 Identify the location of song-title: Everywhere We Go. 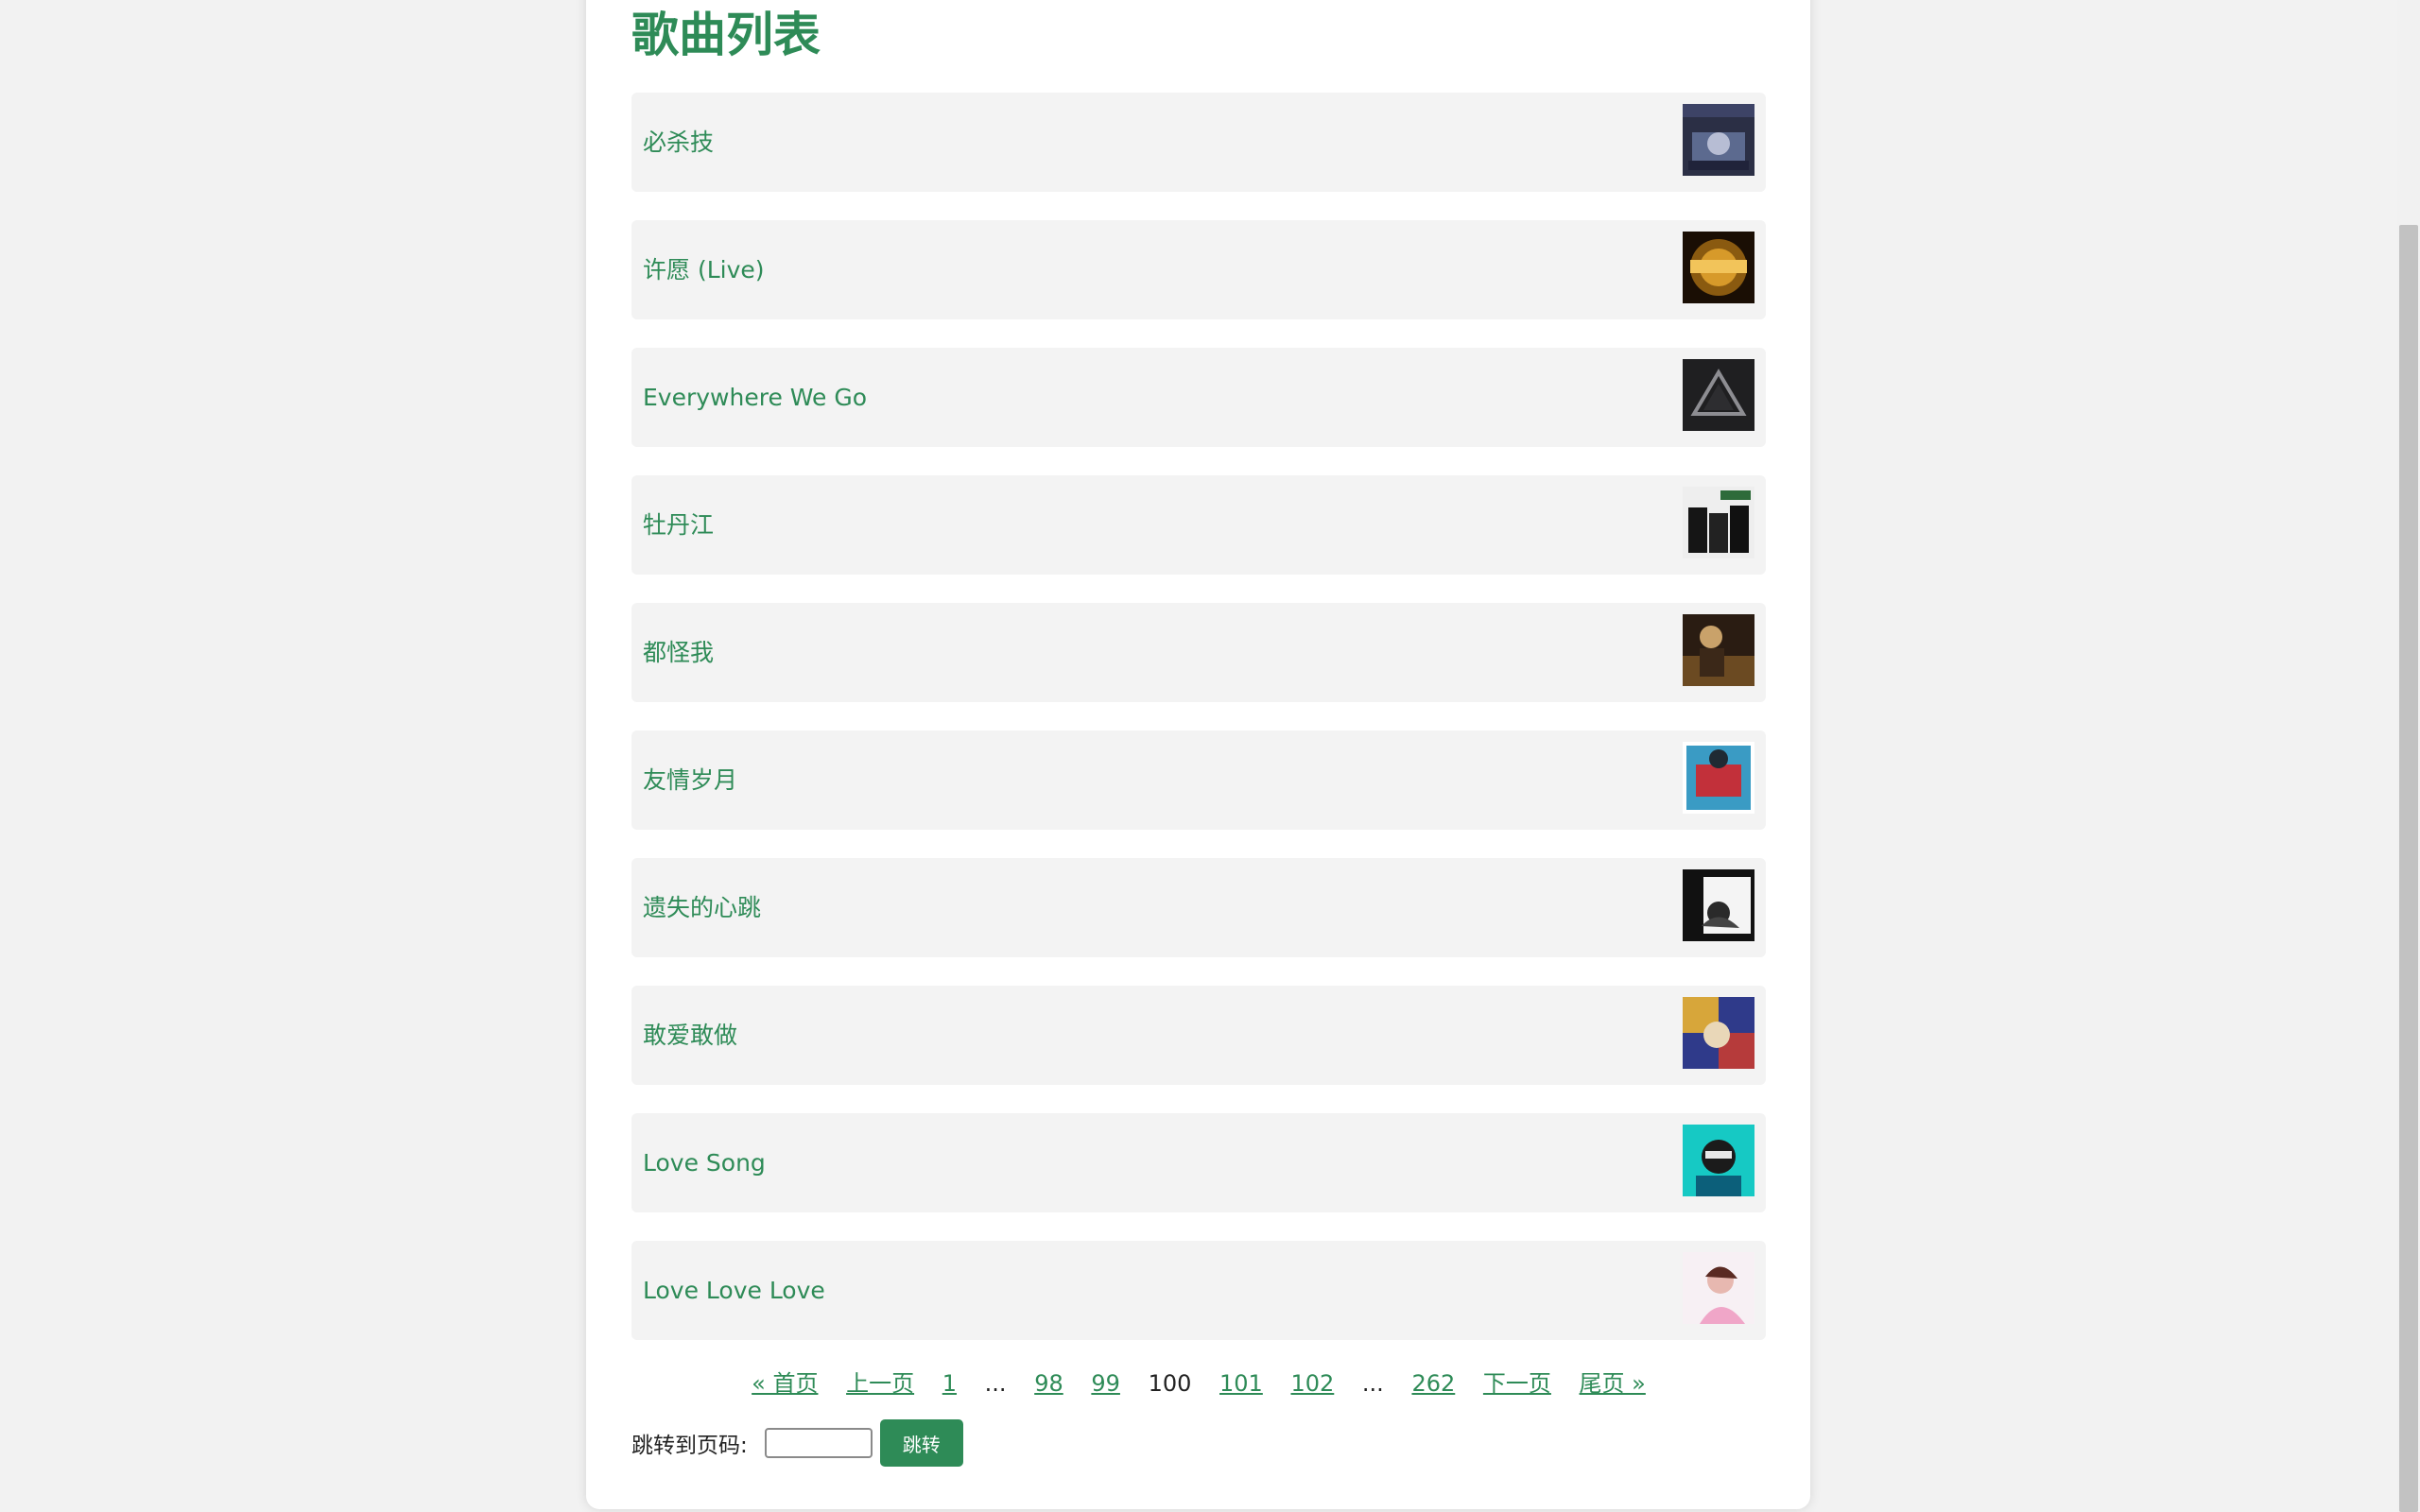
(755, 397).